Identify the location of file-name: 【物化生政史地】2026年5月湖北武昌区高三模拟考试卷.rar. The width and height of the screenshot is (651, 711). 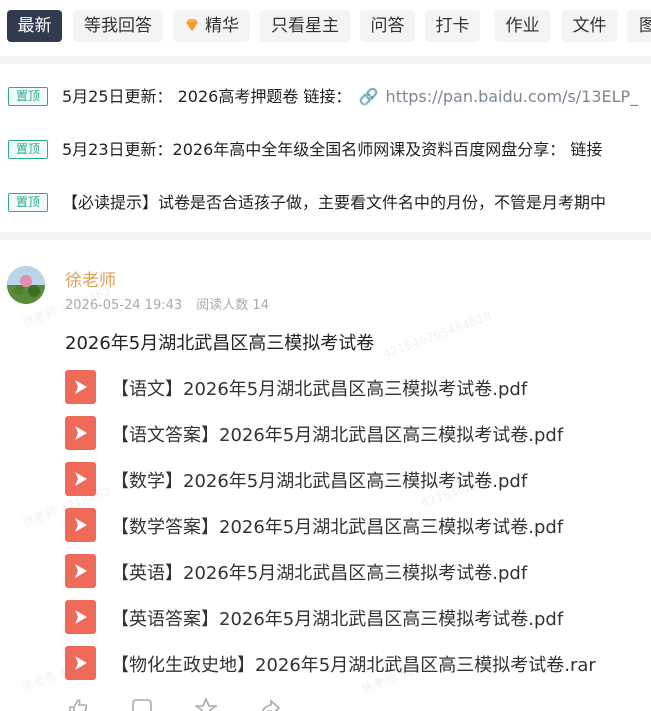
(353, 665).